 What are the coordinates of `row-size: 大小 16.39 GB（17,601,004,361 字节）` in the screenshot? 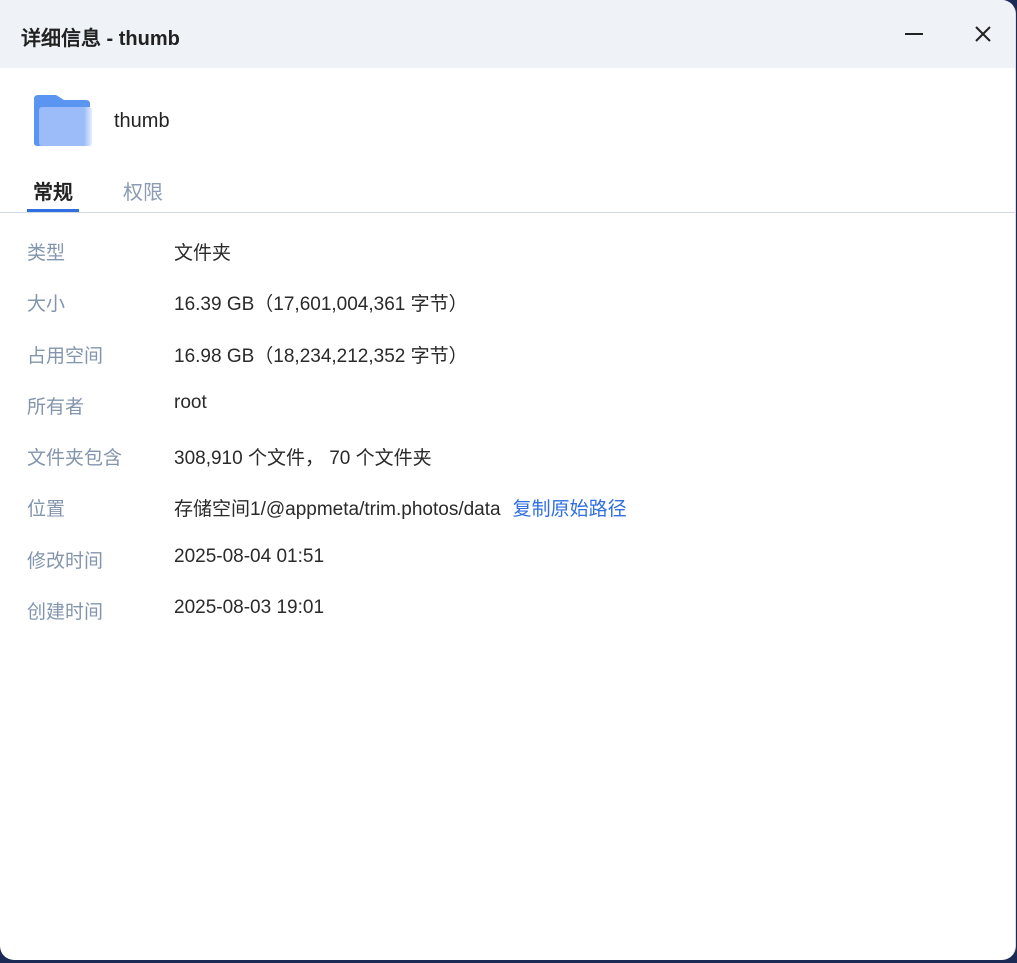 It's located at (507, 314).